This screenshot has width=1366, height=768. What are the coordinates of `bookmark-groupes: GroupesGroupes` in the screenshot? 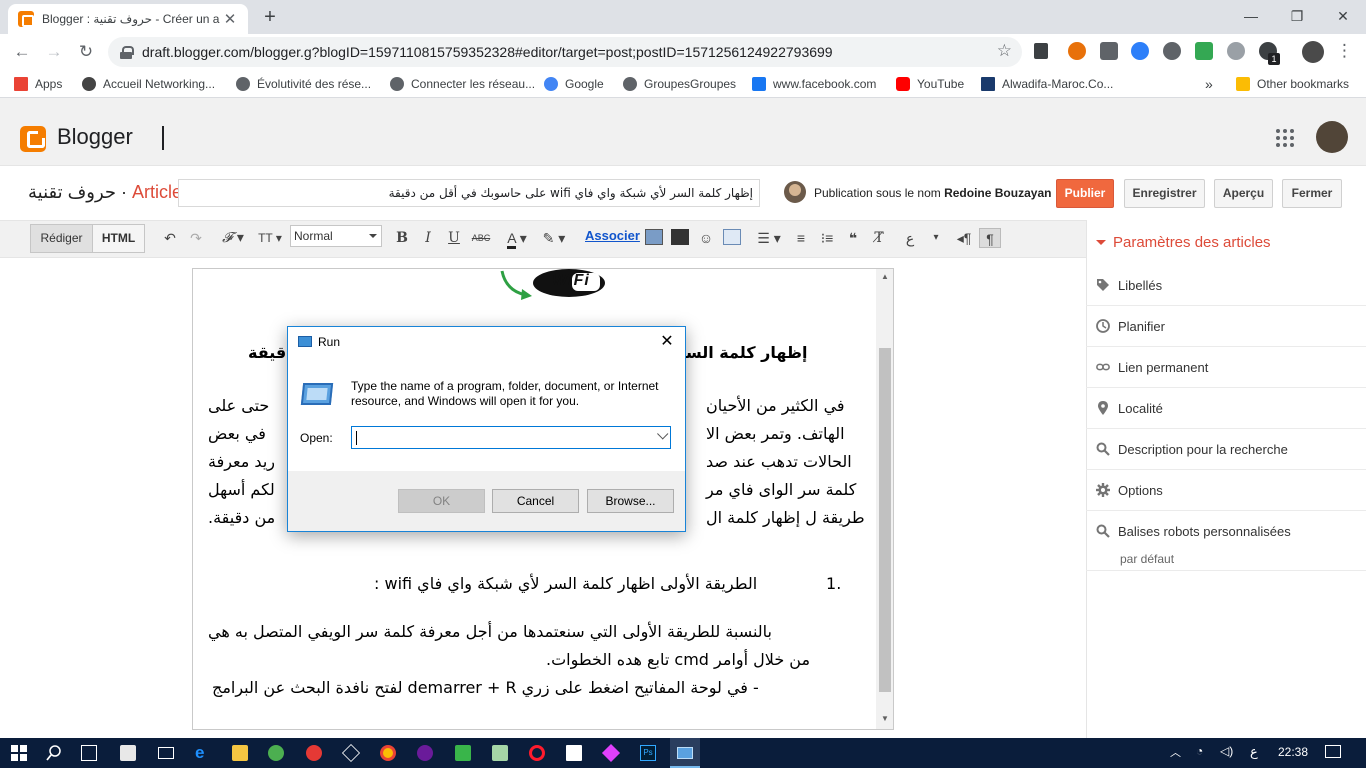 It's located at (679, 84).